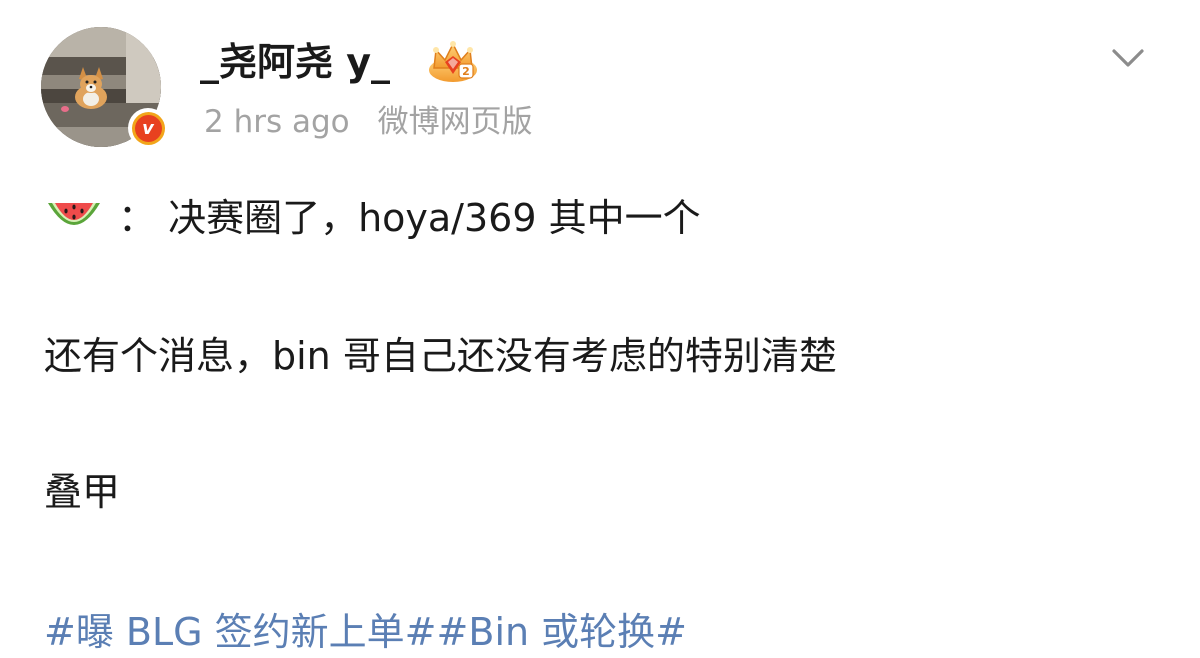 The width and height of the screenshot is (1200, 658). What do you see at coordinates (409, 218) in the screenshot?
I see `post-text-1: ： 决赛圈了，hoya/369 其中一个` at bounding box center [409, 218].